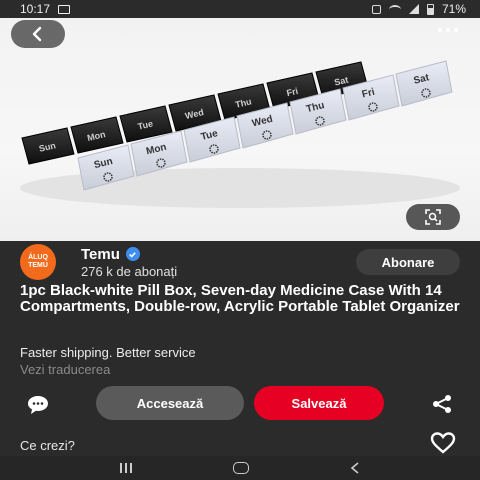 This screenshot has width=480, height=480. I want to click on chevron-left-icon, so click(37, 34).